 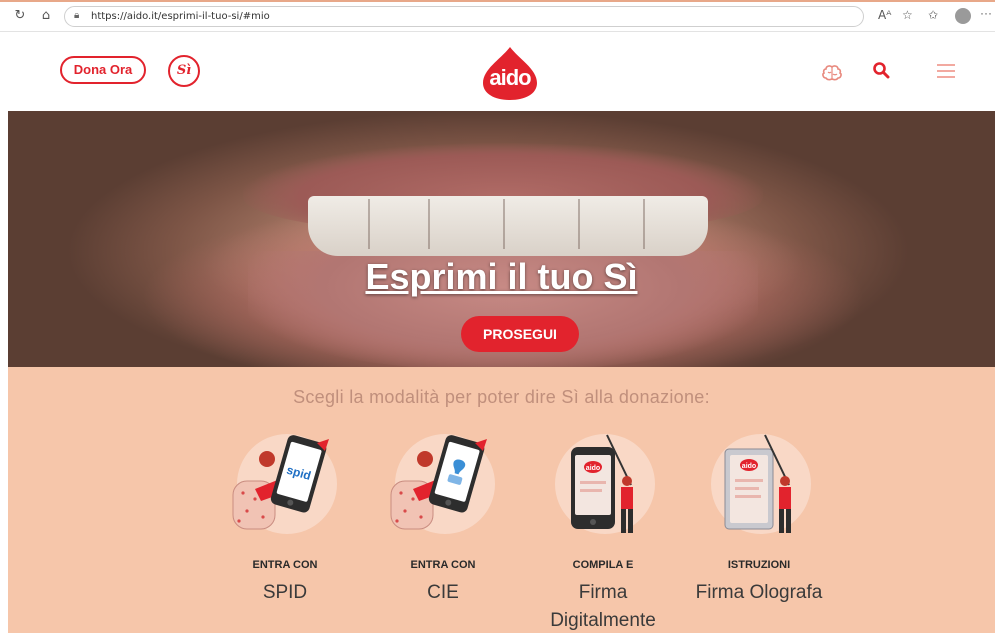 I want to click on spid-phone-illustration: spid, so click(x=284, y=484).